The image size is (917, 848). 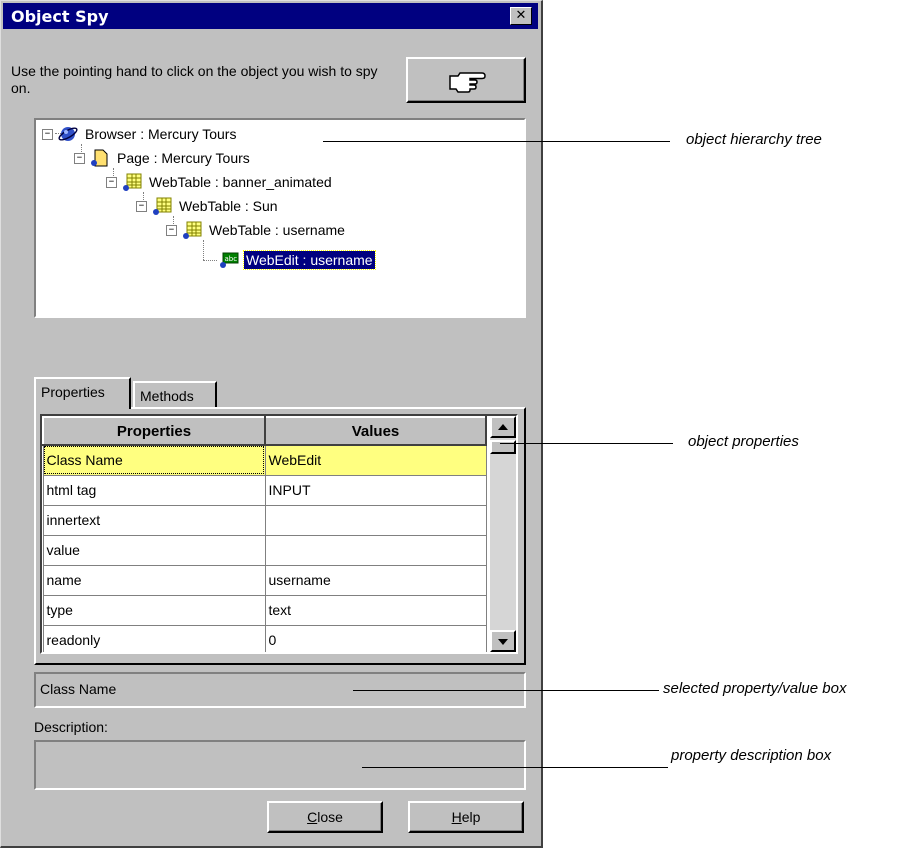 I want to click on title-bar: Object Spy ✕, so click(x=270, y=16).